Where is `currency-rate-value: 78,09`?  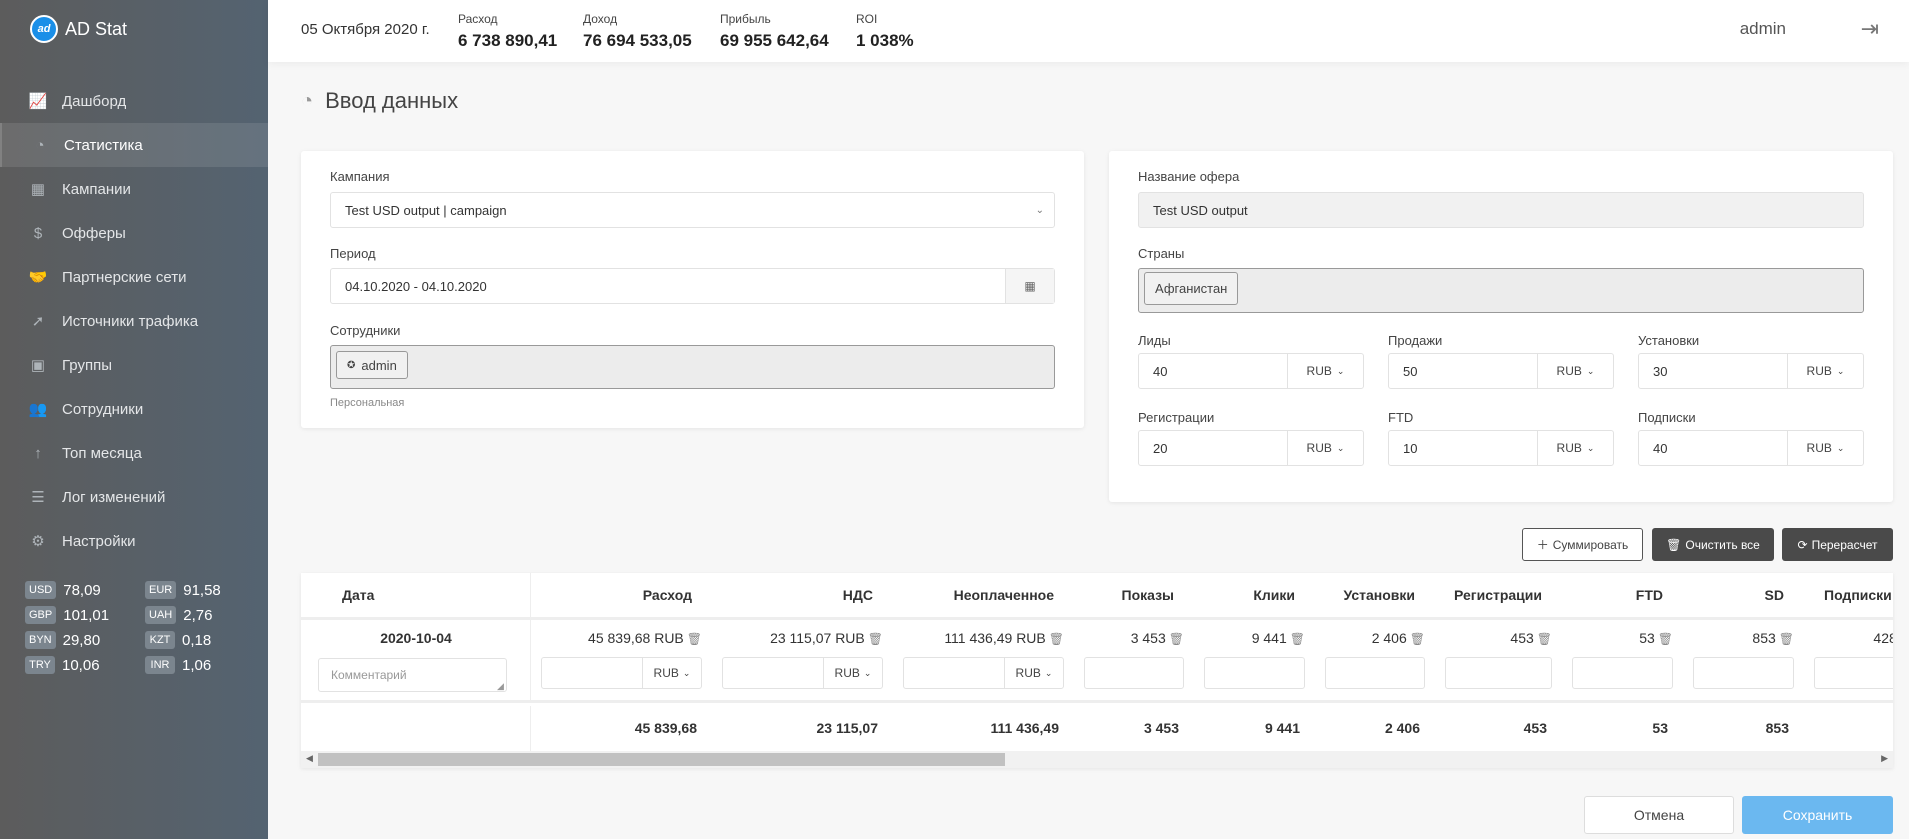 currency-rate-value: 78,09 is located at coordinates (82, 590).